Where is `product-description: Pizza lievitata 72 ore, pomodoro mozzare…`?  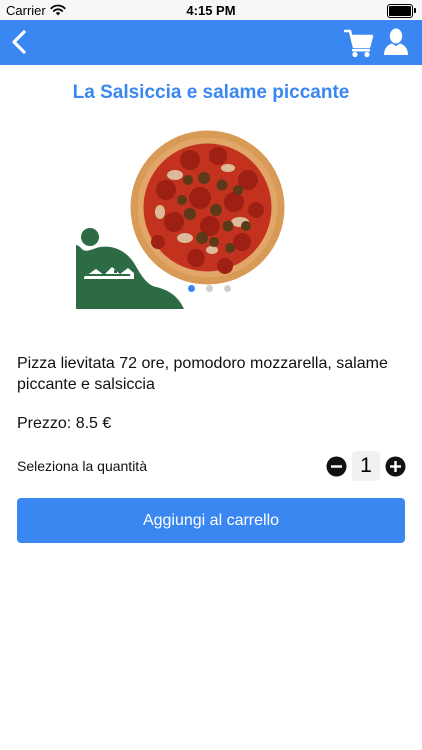 product-description: Pizza lievitata 72 ore, pomodoro mozzare… is located at coordinates (202, 374).